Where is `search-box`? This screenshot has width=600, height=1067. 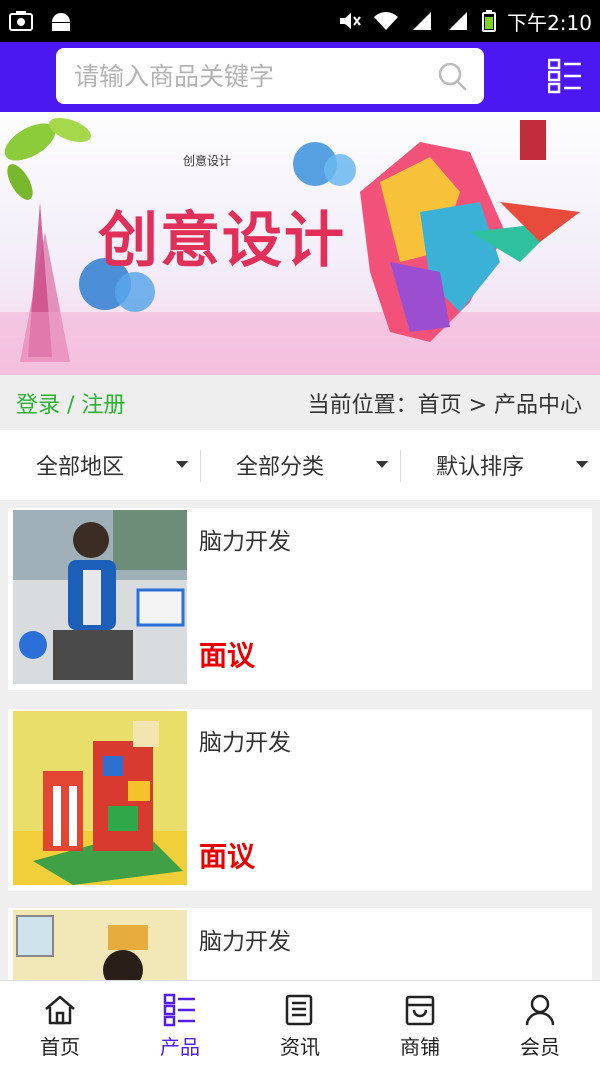 search-box is located at coordinates (270, 76).